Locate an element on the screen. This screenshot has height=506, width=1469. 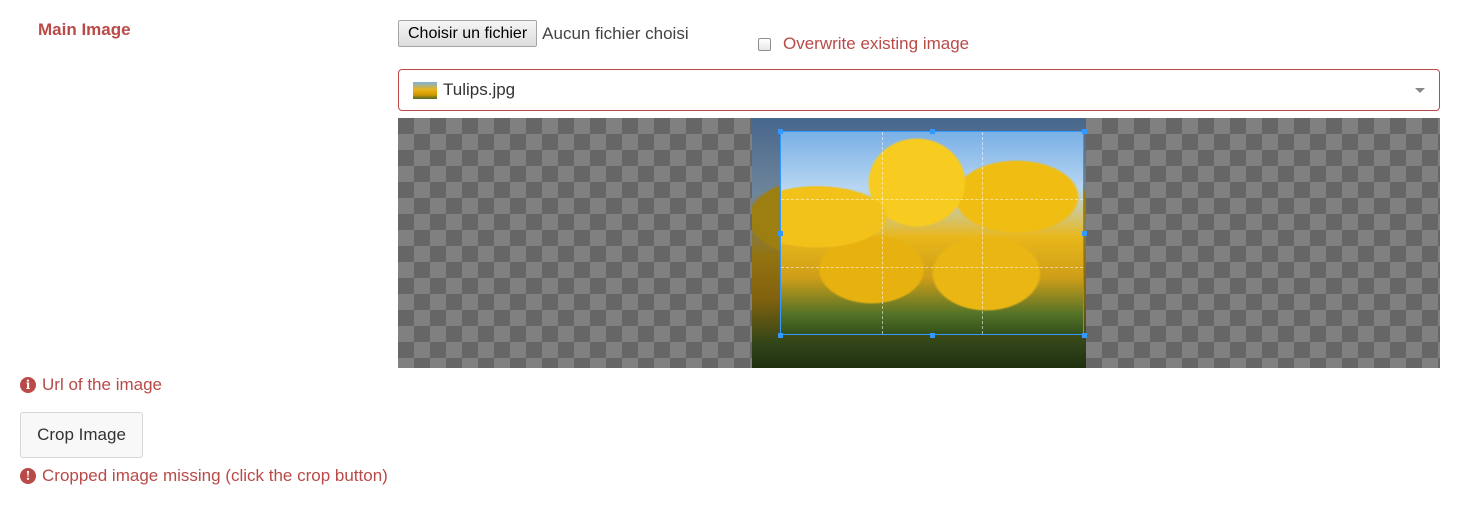
crop-image-button: Crop Image is located at coordinates (81, 435).